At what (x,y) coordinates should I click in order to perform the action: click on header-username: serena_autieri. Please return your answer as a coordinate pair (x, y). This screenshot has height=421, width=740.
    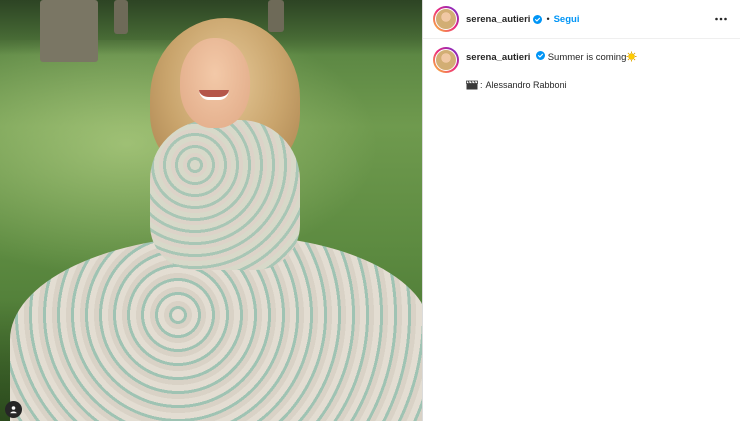
    Looking at the image, I should click on (498, 19).